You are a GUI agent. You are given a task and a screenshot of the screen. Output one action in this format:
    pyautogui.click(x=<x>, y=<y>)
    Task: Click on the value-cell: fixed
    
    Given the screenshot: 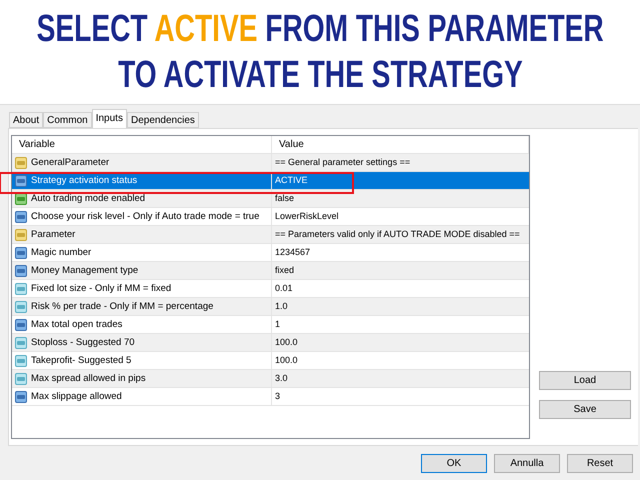 What is the action you would take?
    pyautogui.click(x=400, y=270)
    